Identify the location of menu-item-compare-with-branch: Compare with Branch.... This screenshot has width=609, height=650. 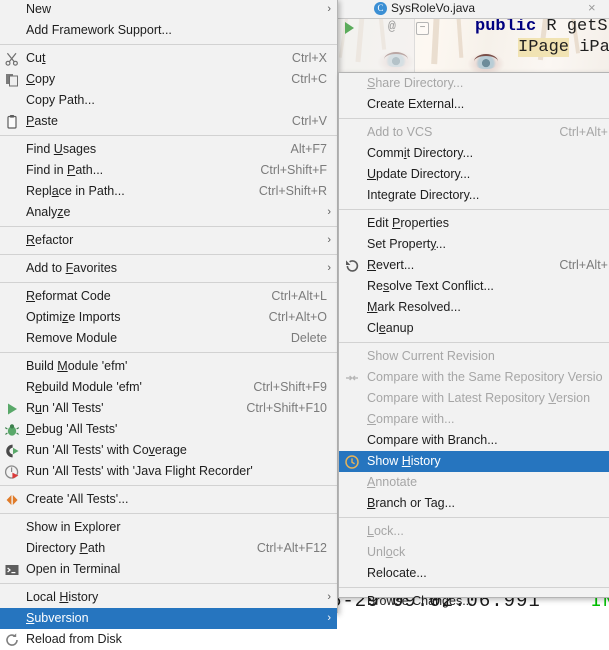
(474, 440).